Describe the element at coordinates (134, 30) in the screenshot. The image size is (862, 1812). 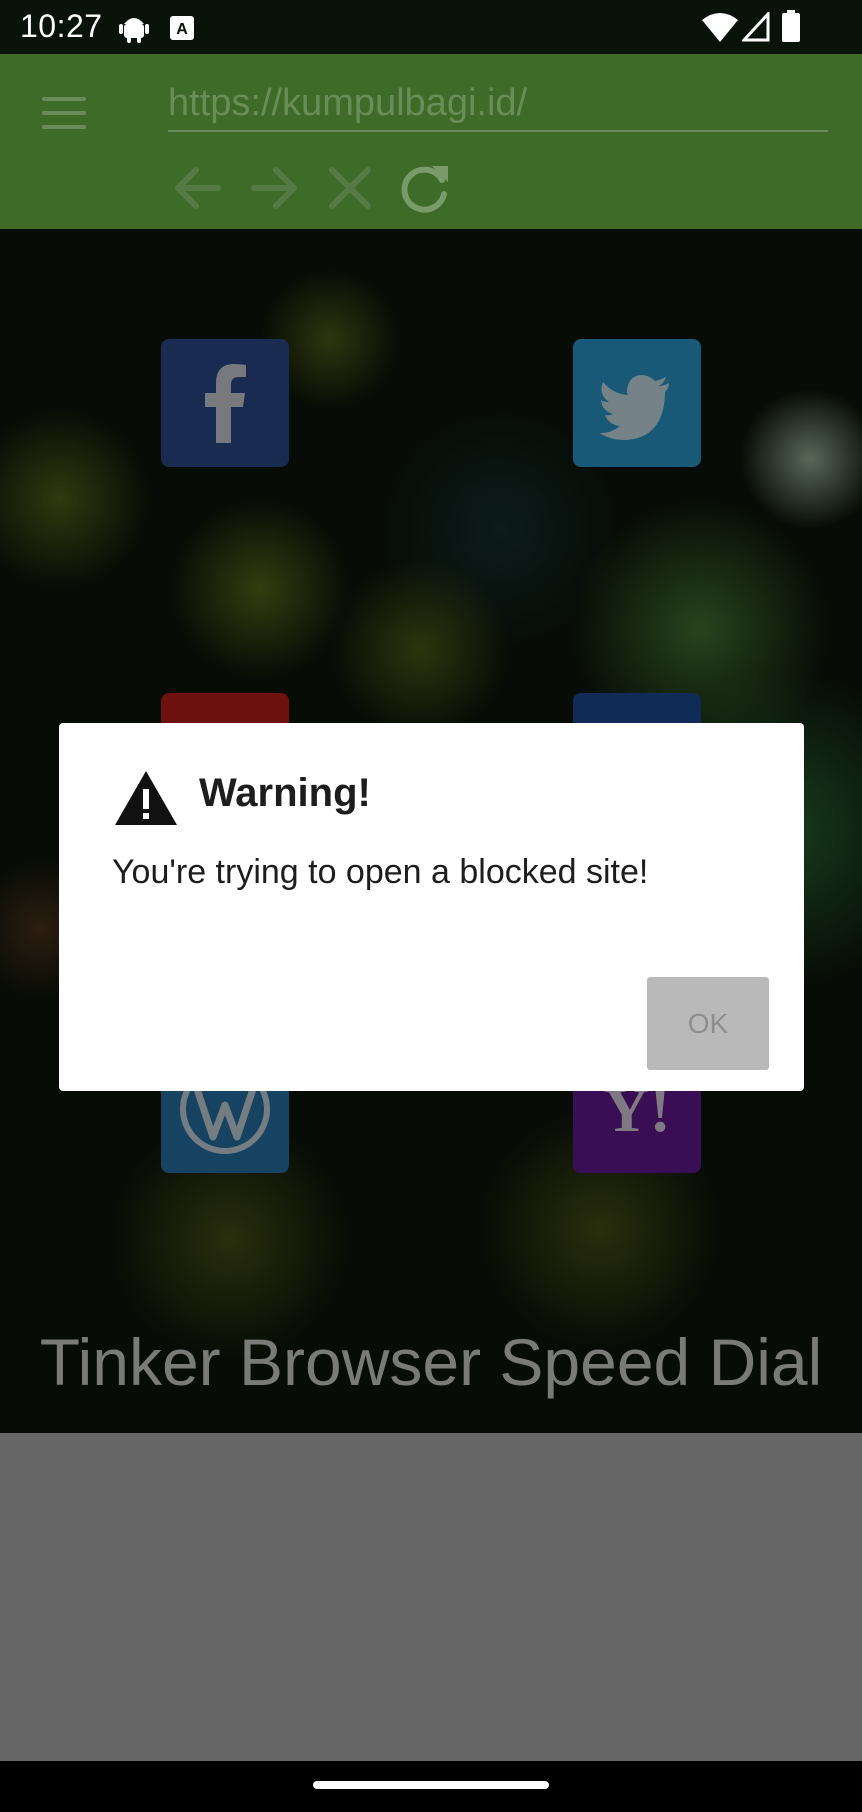
I see `android-icon` at that location.